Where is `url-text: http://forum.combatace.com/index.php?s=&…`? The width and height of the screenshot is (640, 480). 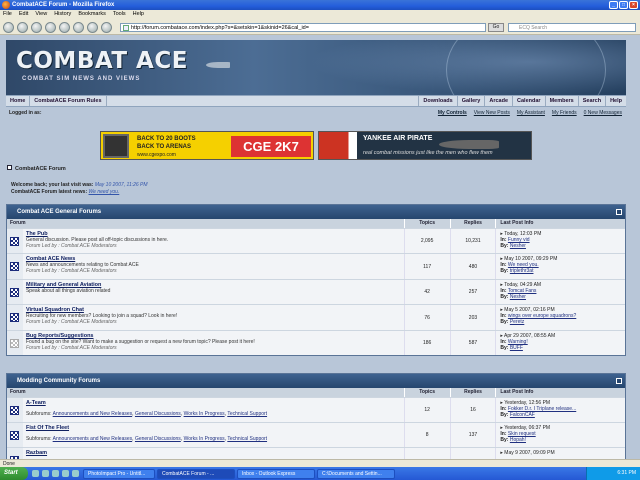
url-text: http://forum.combatace.com/index.php?s=&… is located at coordinates (220, 28).